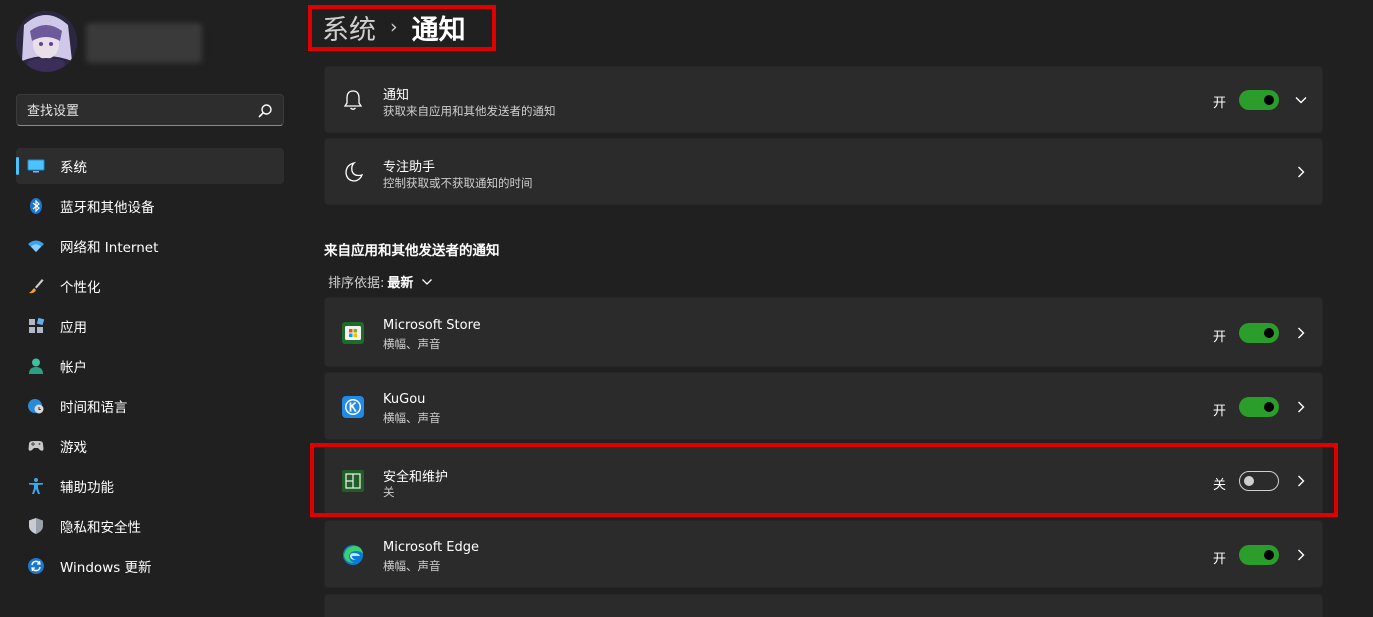 The height and width of the screenshot is (617, 1373). Describe the element at coordinates (94, 408) in the screenshot. I see `sidebar-item-label: 时间和语言` at that location.